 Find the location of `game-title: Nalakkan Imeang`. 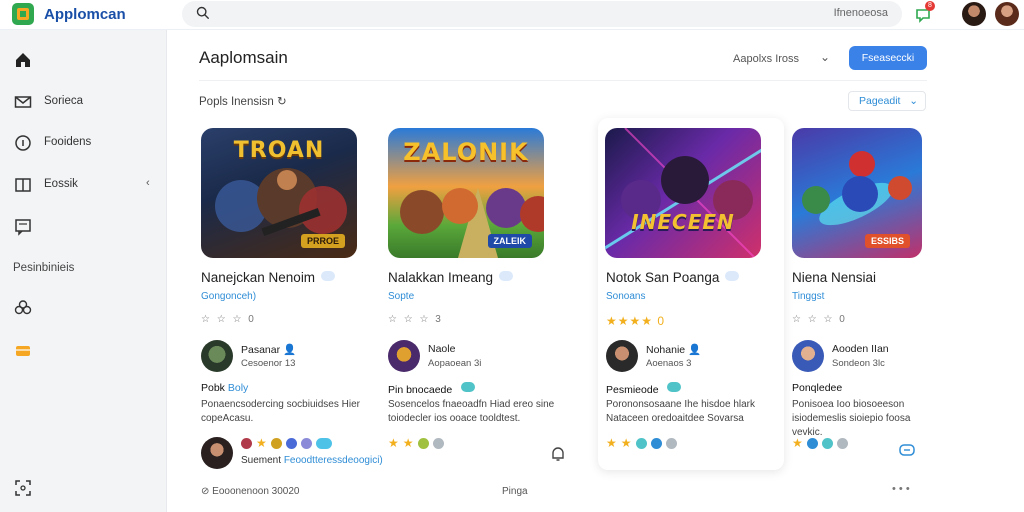

game-title: Nalakkan Imeang is located at coordinates (451, 277).